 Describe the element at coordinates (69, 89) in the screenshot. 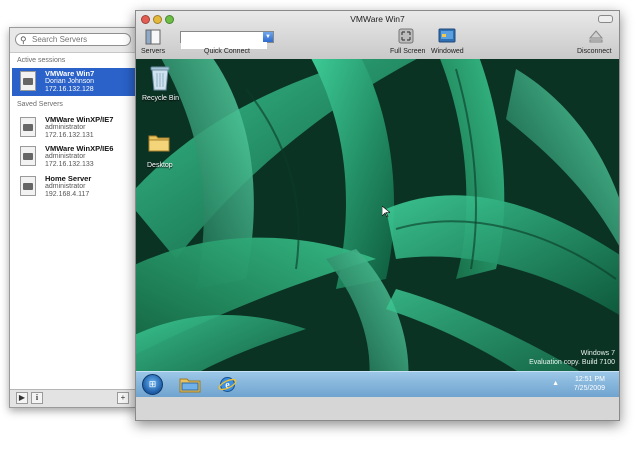

I see `server-ip: 172.16.132.128` at that location.